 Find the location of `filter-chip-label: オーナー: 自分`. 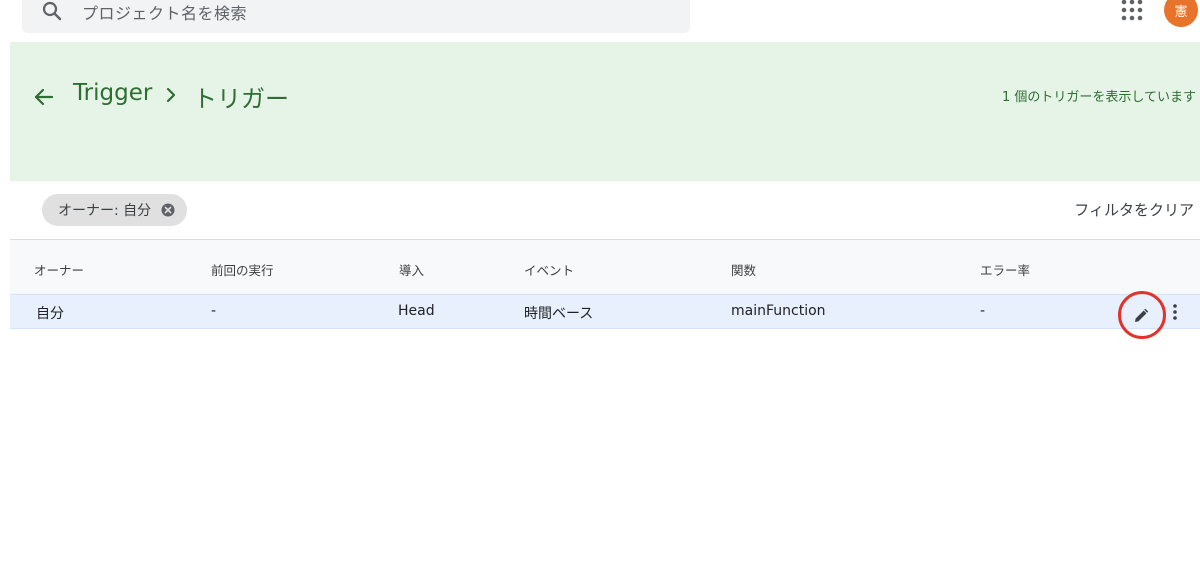

filter-chip-label: オーナー: 自分 is located at coordinates (105, 211).